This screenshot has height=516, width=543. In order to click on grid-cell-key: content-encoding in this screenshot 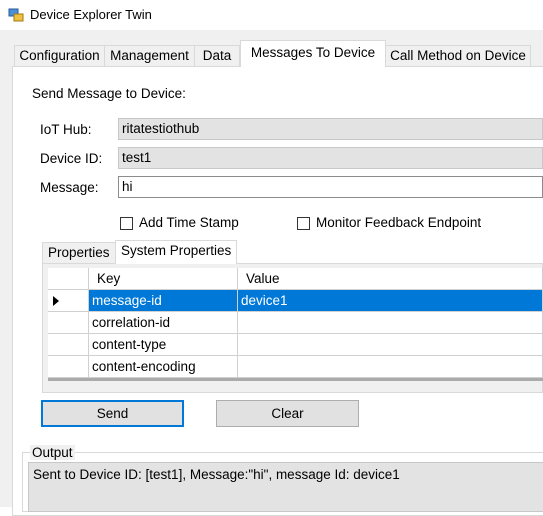, I will do `click(163, 367)`.